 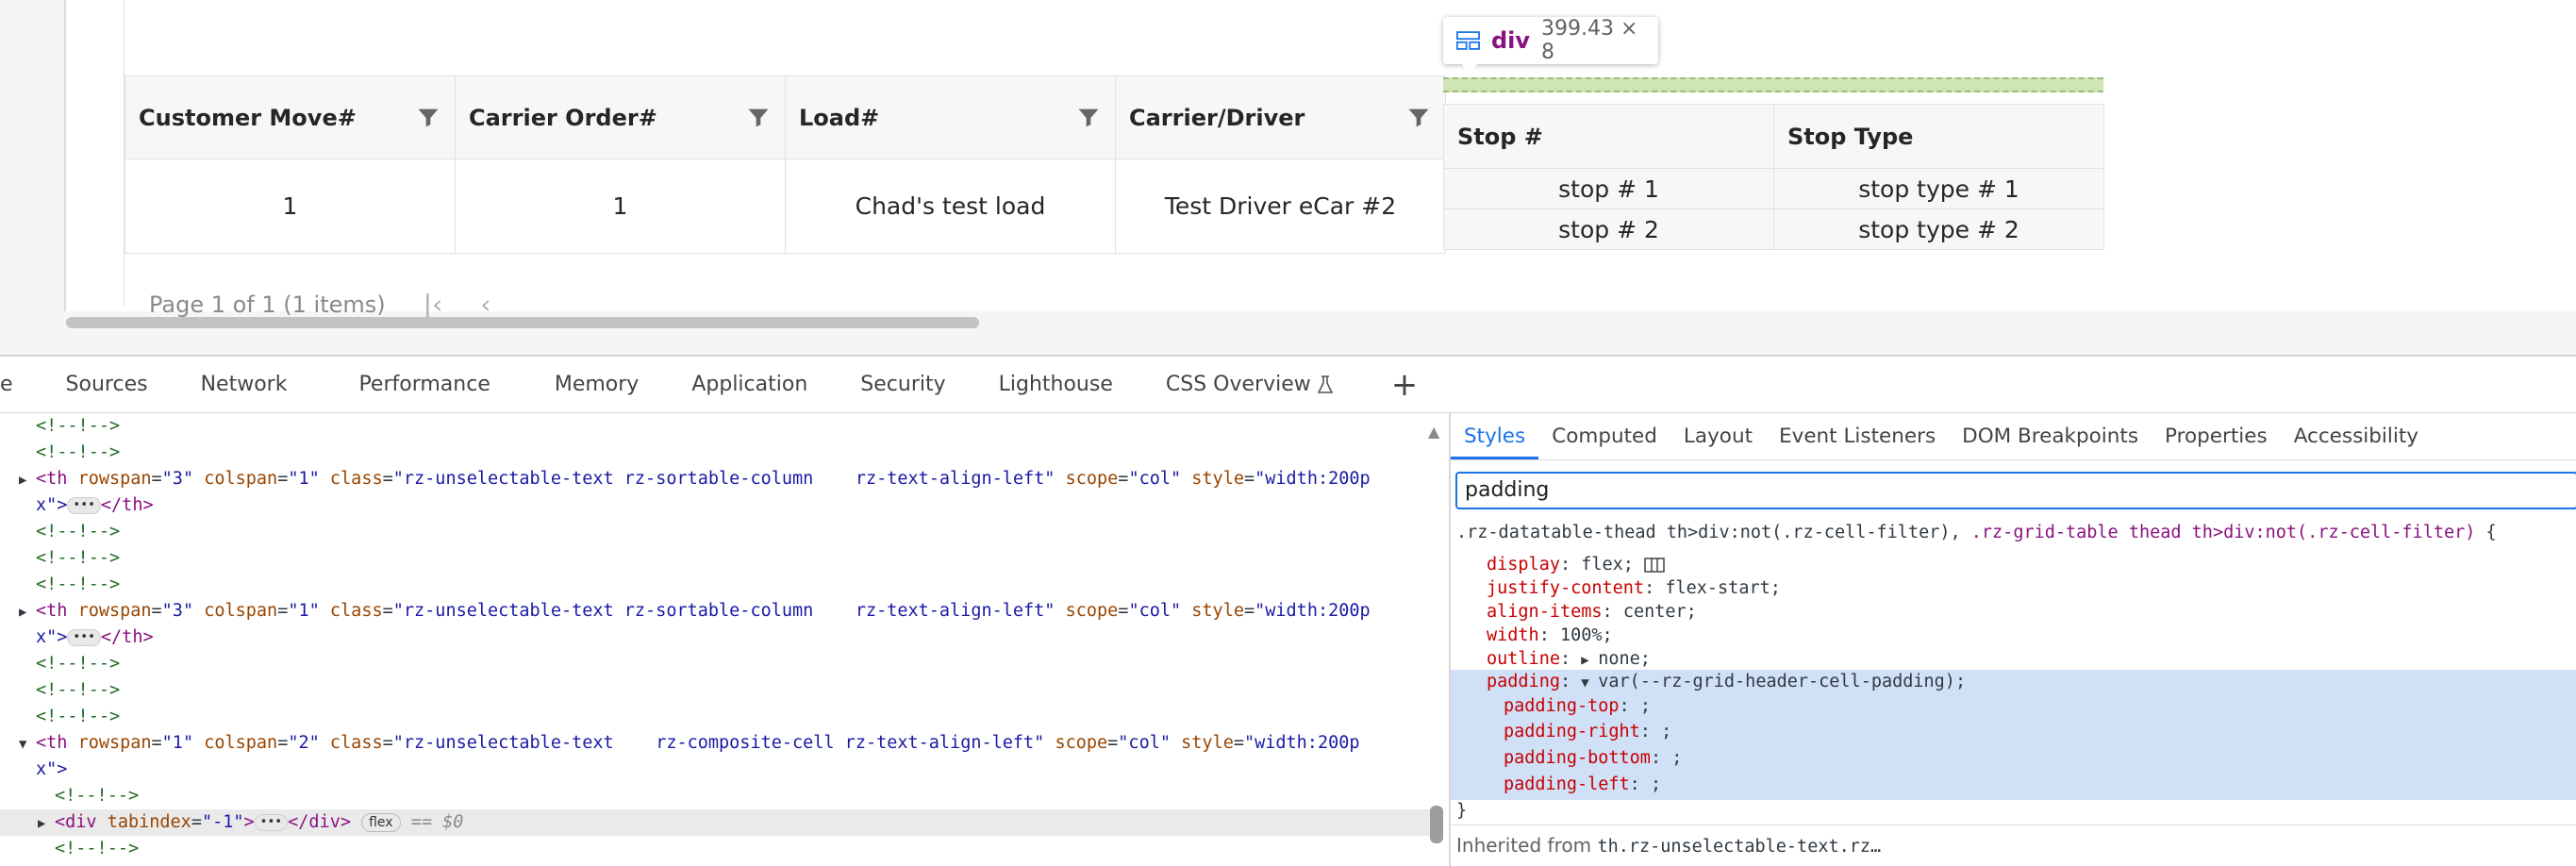 I want to click on table-row: 1 1 Chad's test load Test Driver eCar #2, so click(x=786, y=206).